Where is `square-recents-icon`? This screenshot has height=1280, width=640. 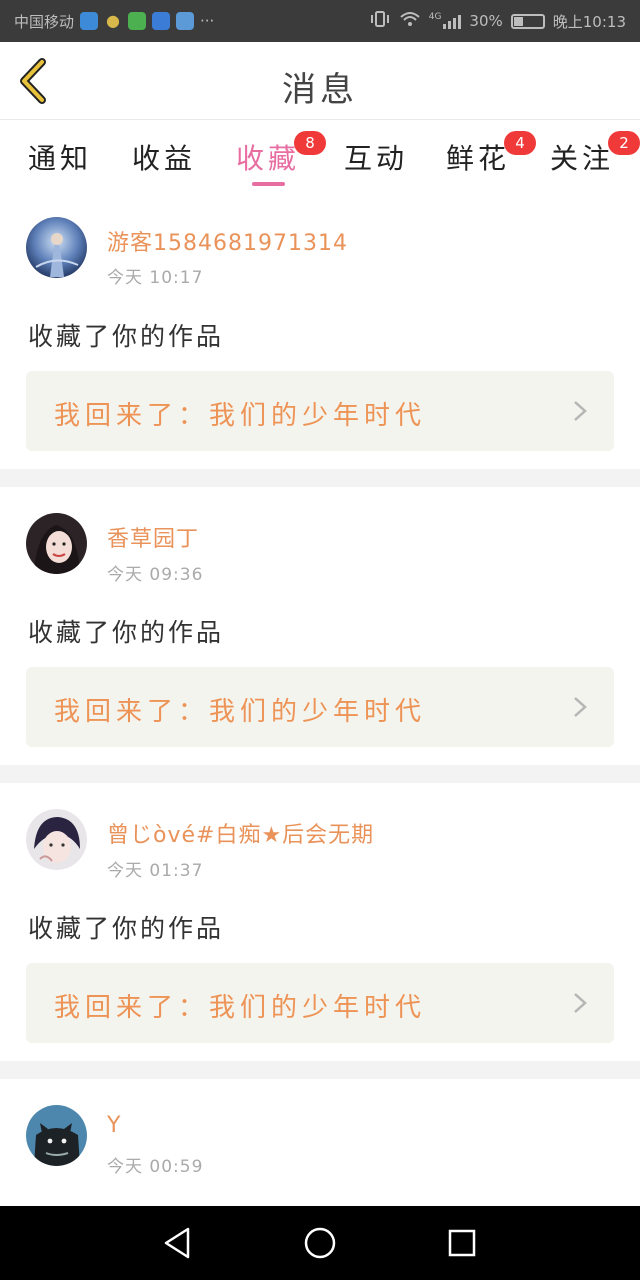
square-recents-icon is located at coordinates (462, 1243).